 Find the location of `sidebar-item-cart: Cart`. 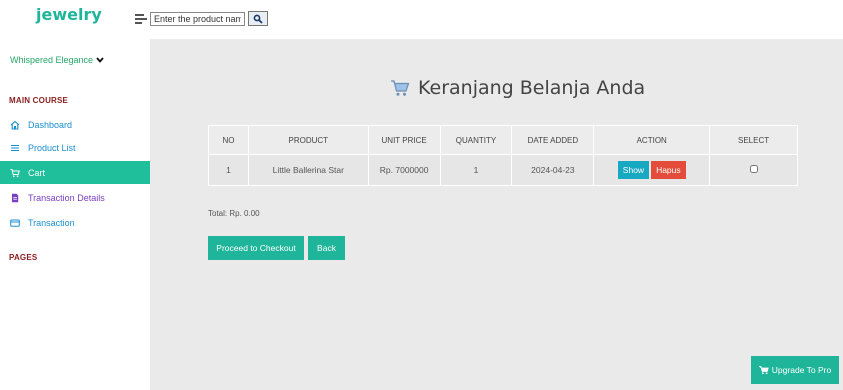

sidebar-item-cart: Cart is located at coordinates (75, 172).